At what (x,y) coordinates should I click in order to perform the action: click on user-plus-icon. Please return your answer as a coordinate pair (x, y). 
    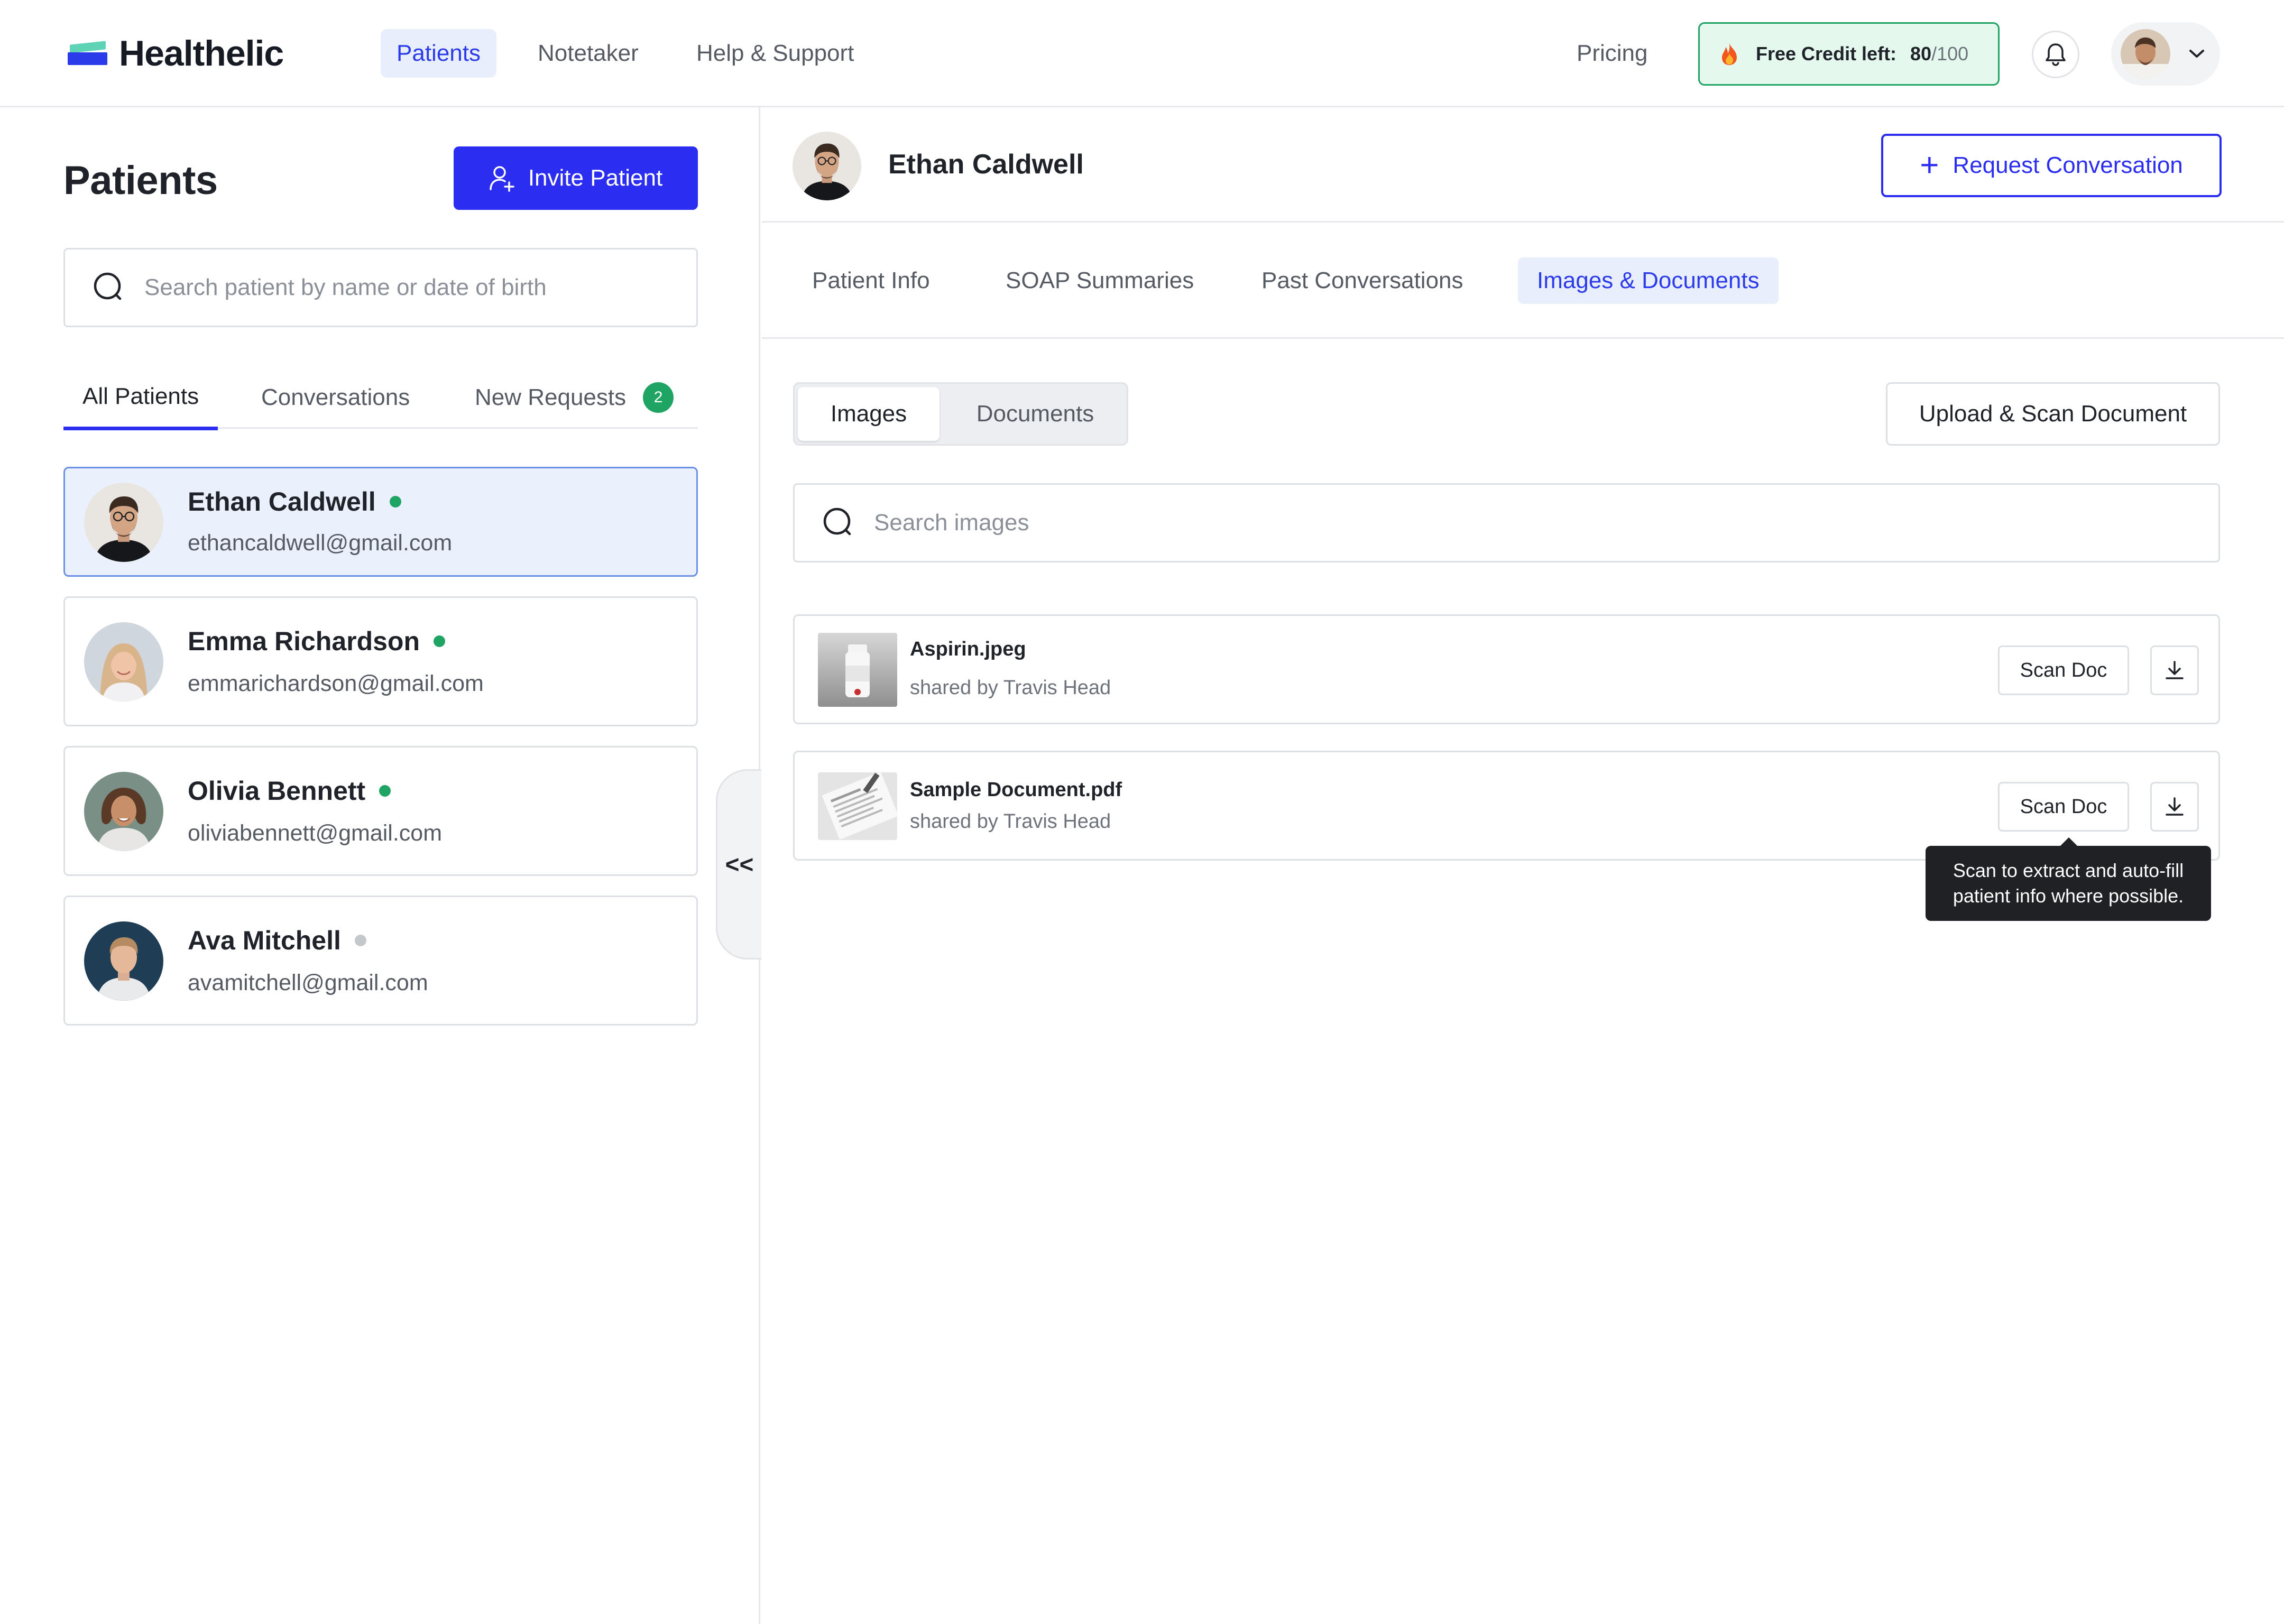
    Looking at the image, I should click on (502, 179).